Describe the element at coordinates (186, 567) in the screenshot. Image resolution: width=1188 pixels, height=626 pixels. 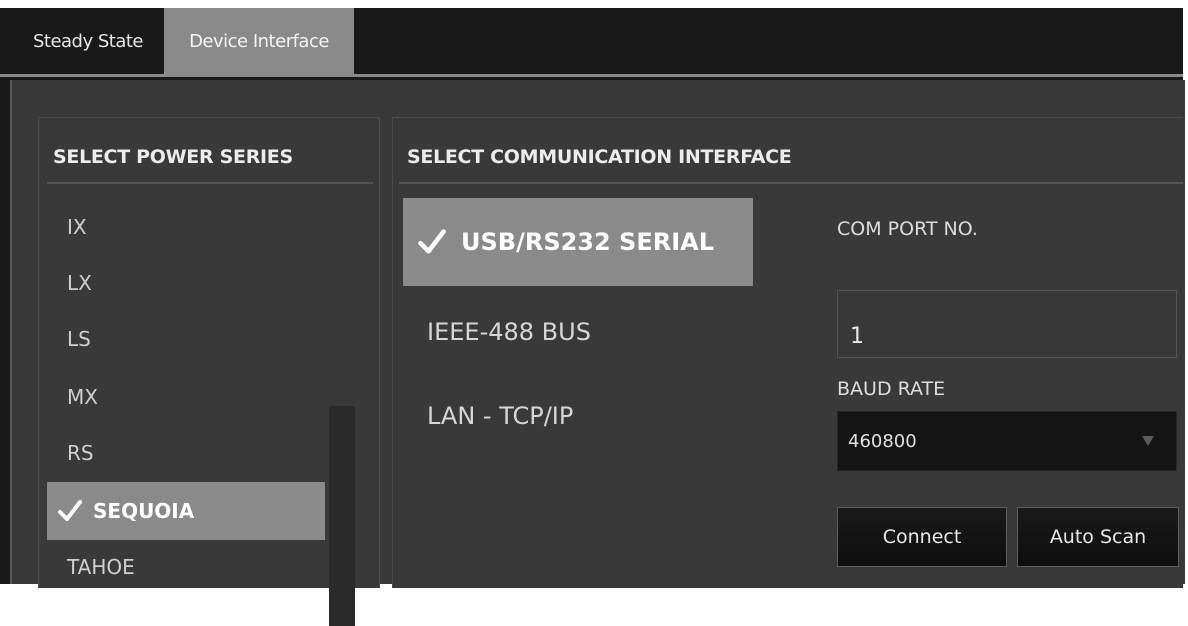
I see `series-item-tahoe: TAHOE` at that location.